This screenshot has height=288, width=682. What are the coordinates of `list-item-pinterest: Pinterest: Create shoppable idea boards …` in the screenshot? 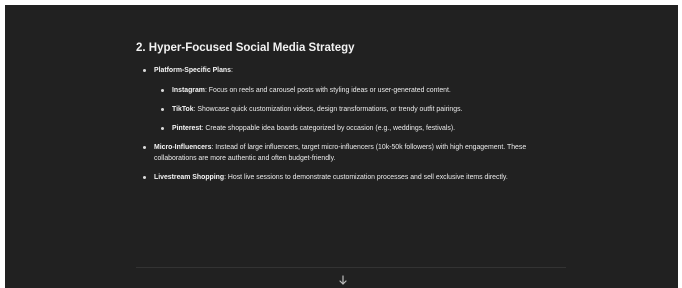 It's located at (360, 128).